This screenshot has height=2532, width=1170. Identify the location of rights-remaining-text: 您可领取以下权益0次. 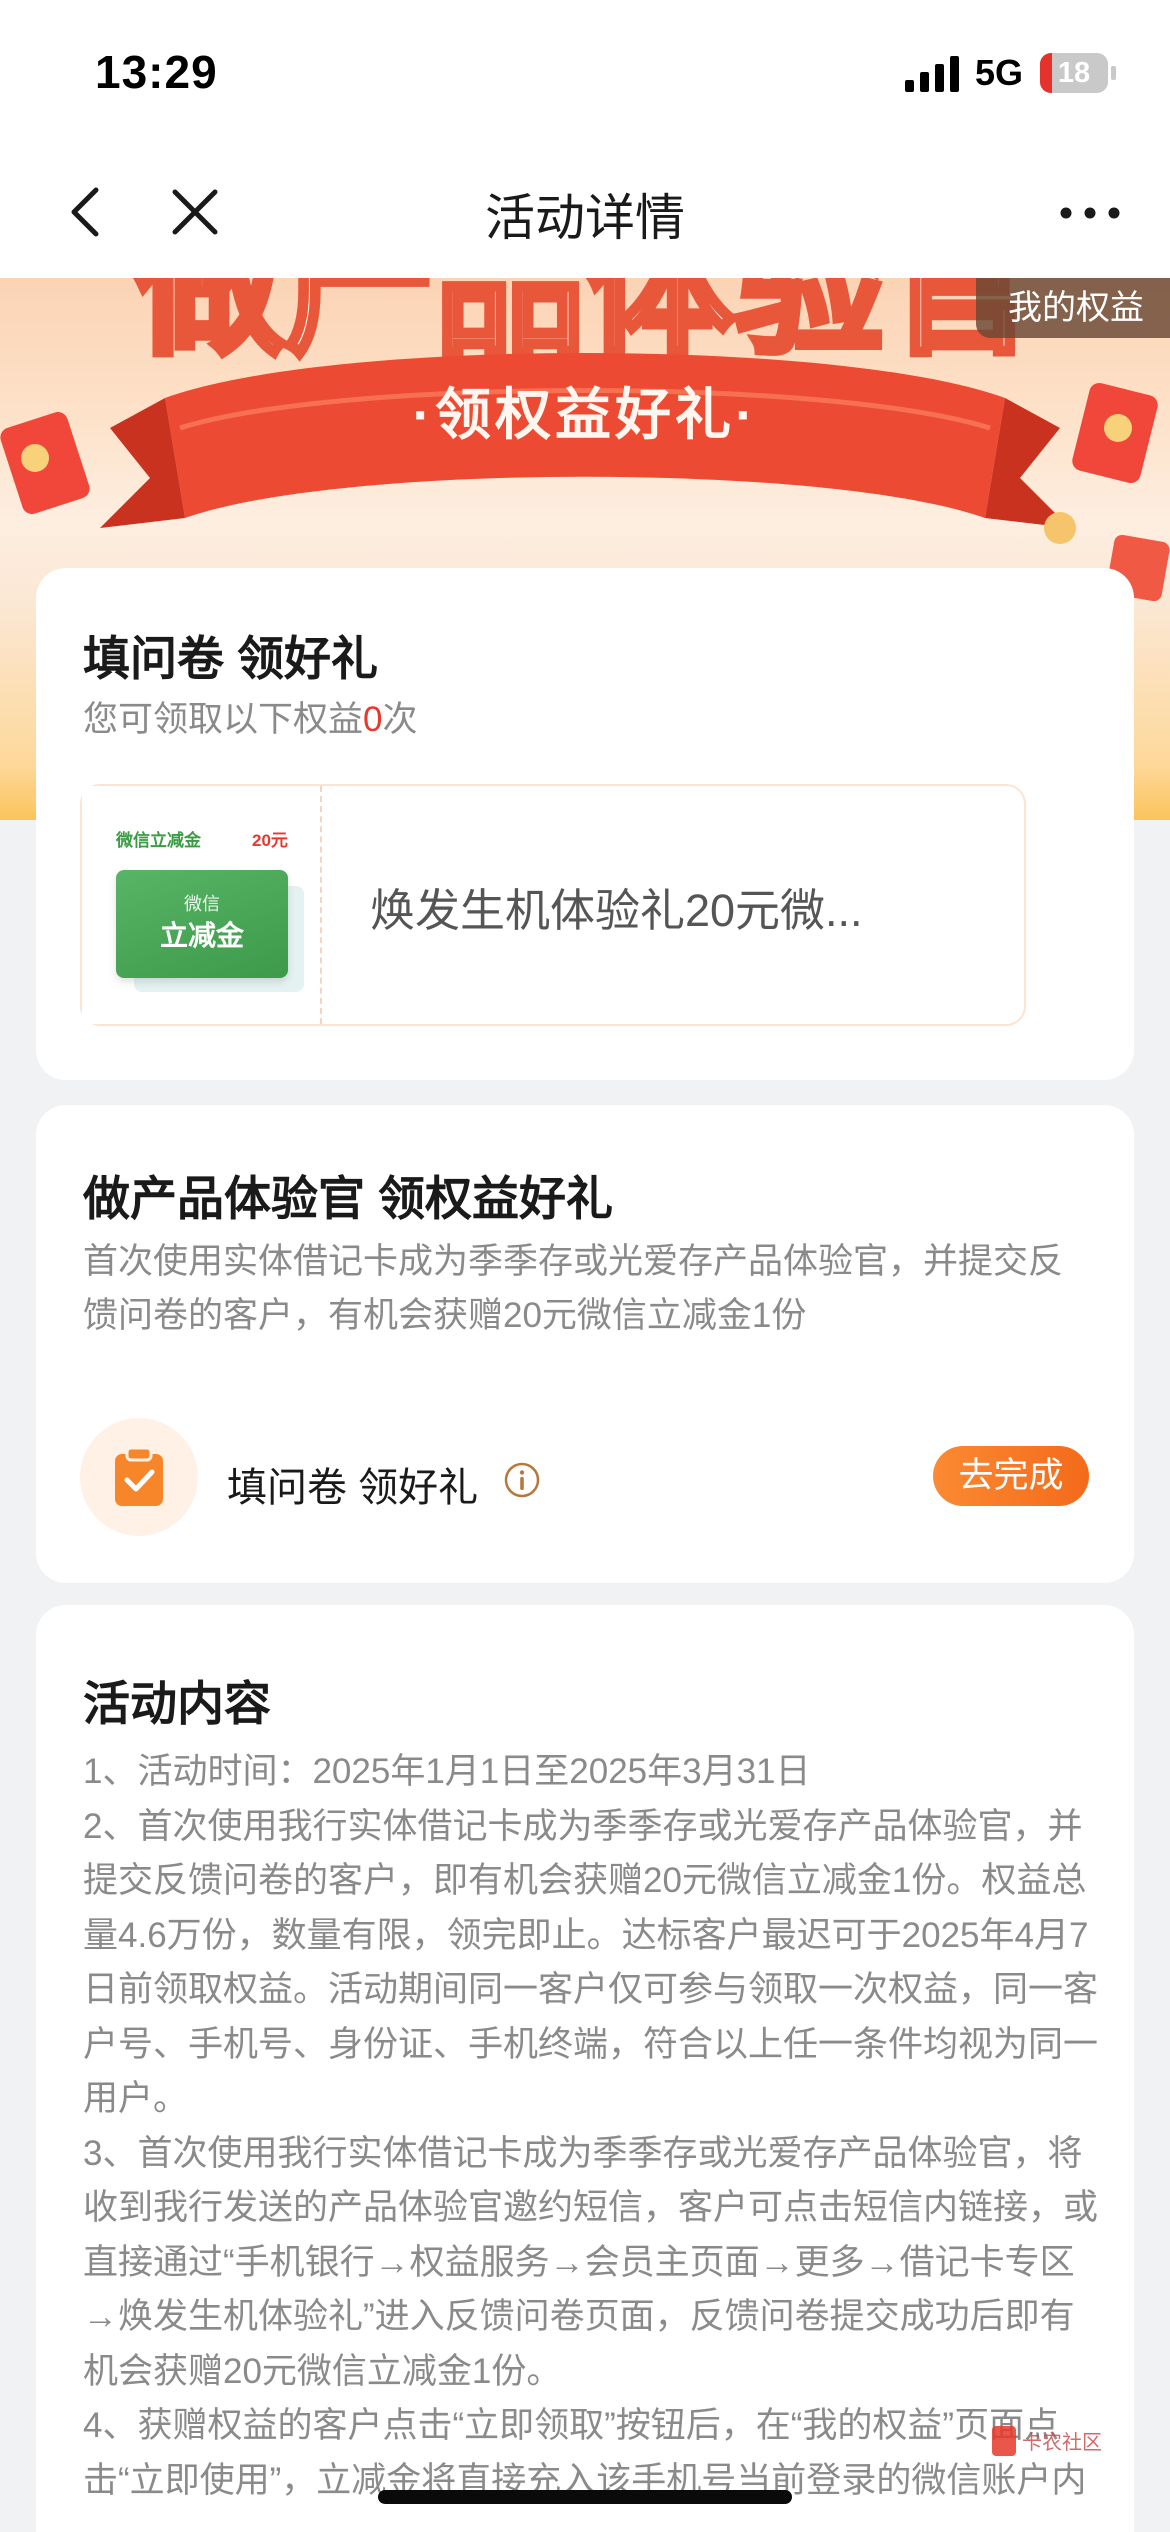
(250, 716).